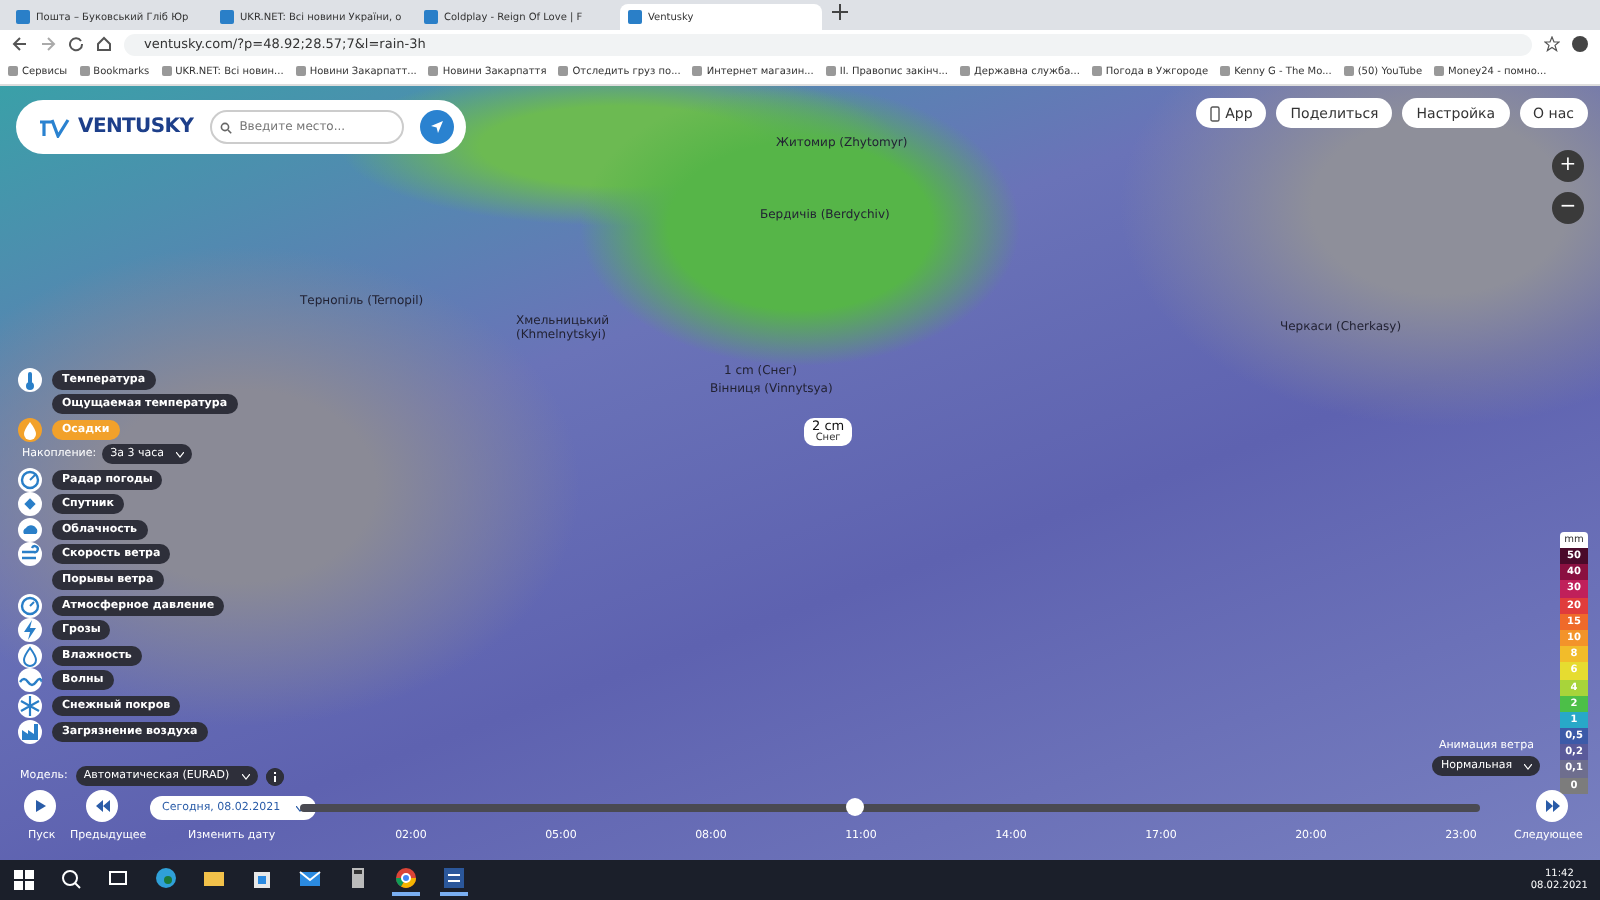 This screenshot has height=900, width=1600. Describe the element at coordinates (30, 680) in the screenshot. I see `wave-icon` at that location.